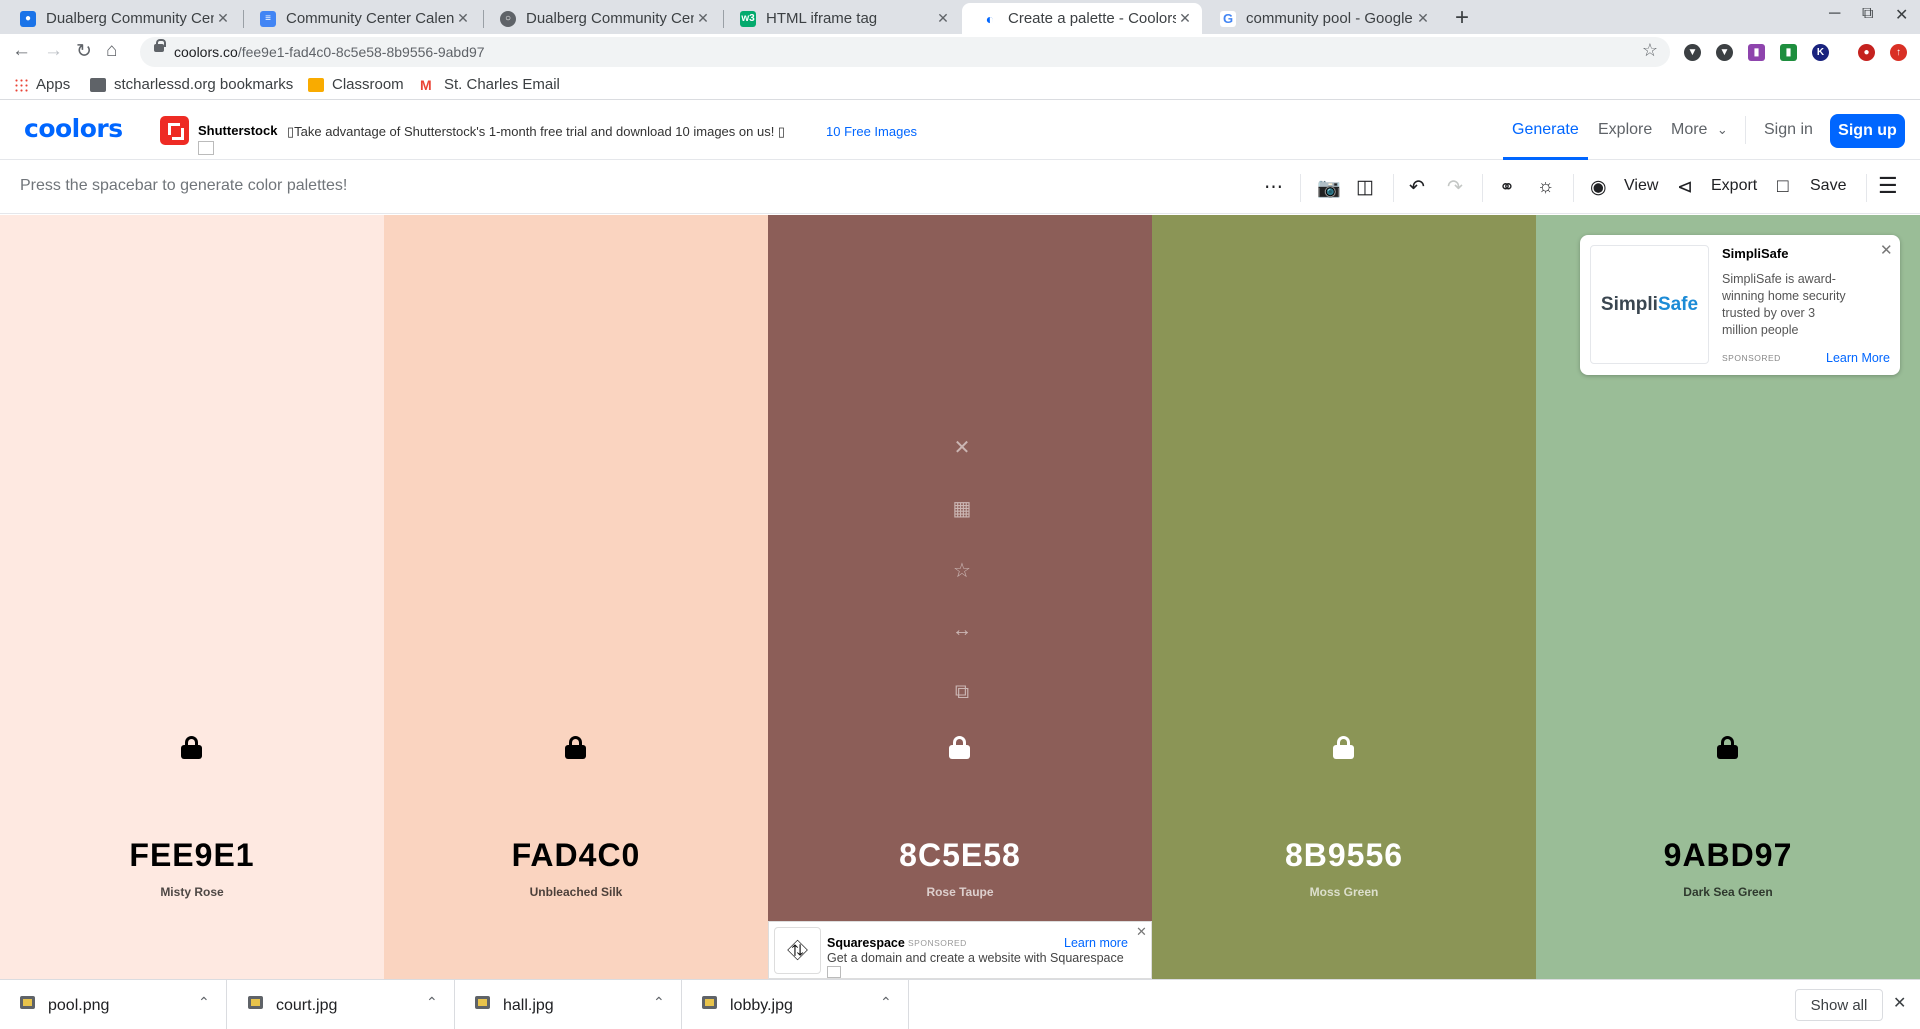  I want to click on bookmark-apps: Apps, so click(42, 84).